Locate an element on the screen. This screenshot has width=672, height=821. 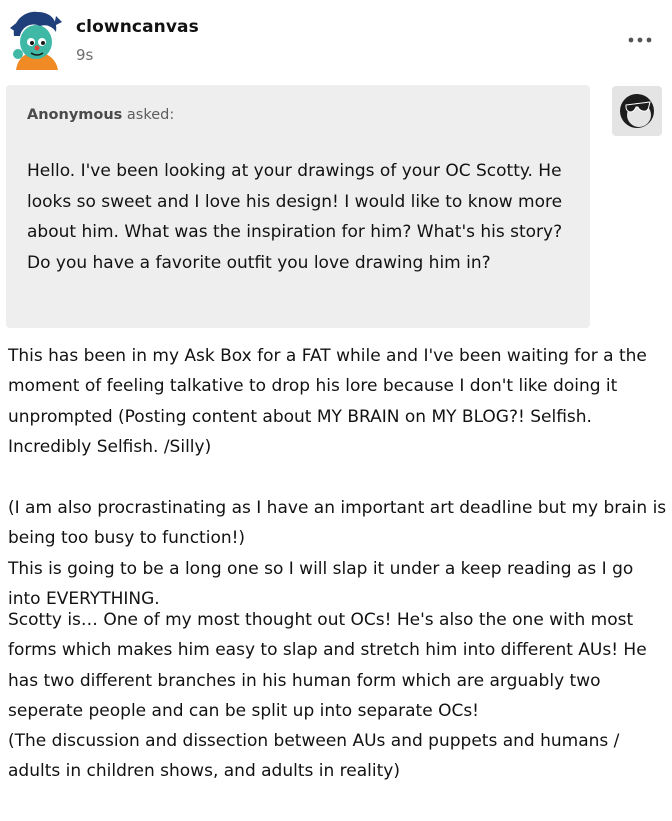
post-header: clowncanvas 9s is located at coordinates (336, 42).